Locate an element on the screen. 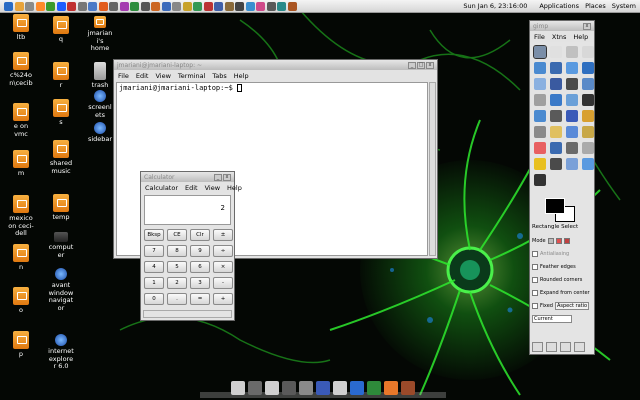 The height and width of the screenshot is (400, 640). mode-subtract-icon is located at coordinates (566, 241).